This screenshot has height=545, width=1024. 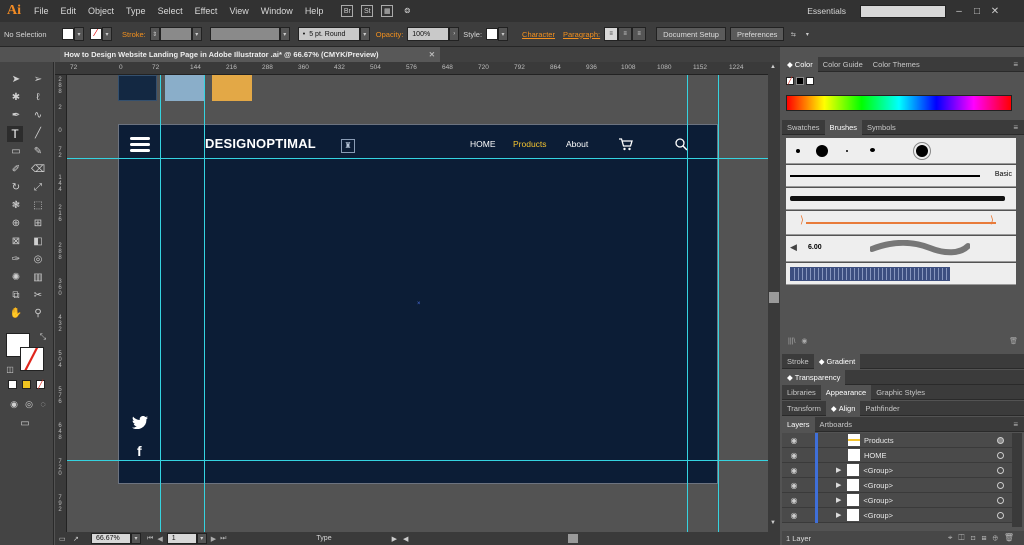 I want to click on paragraph-link: Paragraph:, so click(x=581, y=34).